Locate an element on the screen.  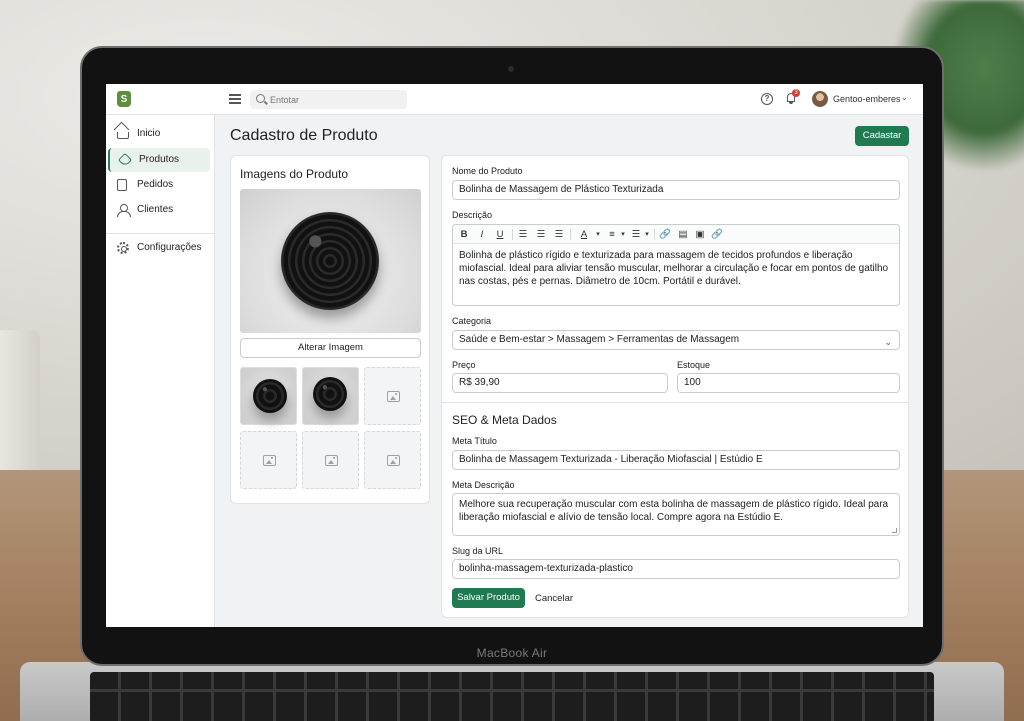
sidebar-divider is located at coordinates (160, 233).